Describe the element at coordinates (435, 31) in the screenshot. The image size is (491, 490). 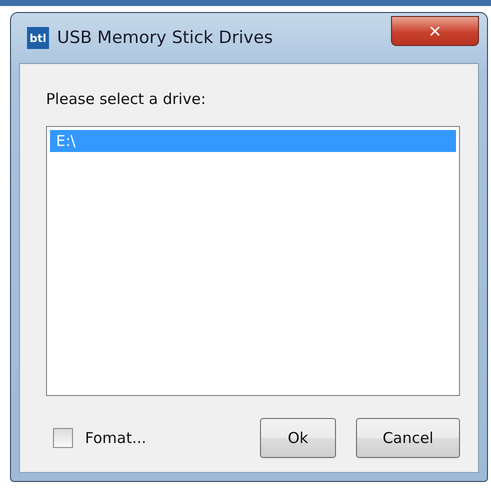
I see `close-button: ✕` at that location.